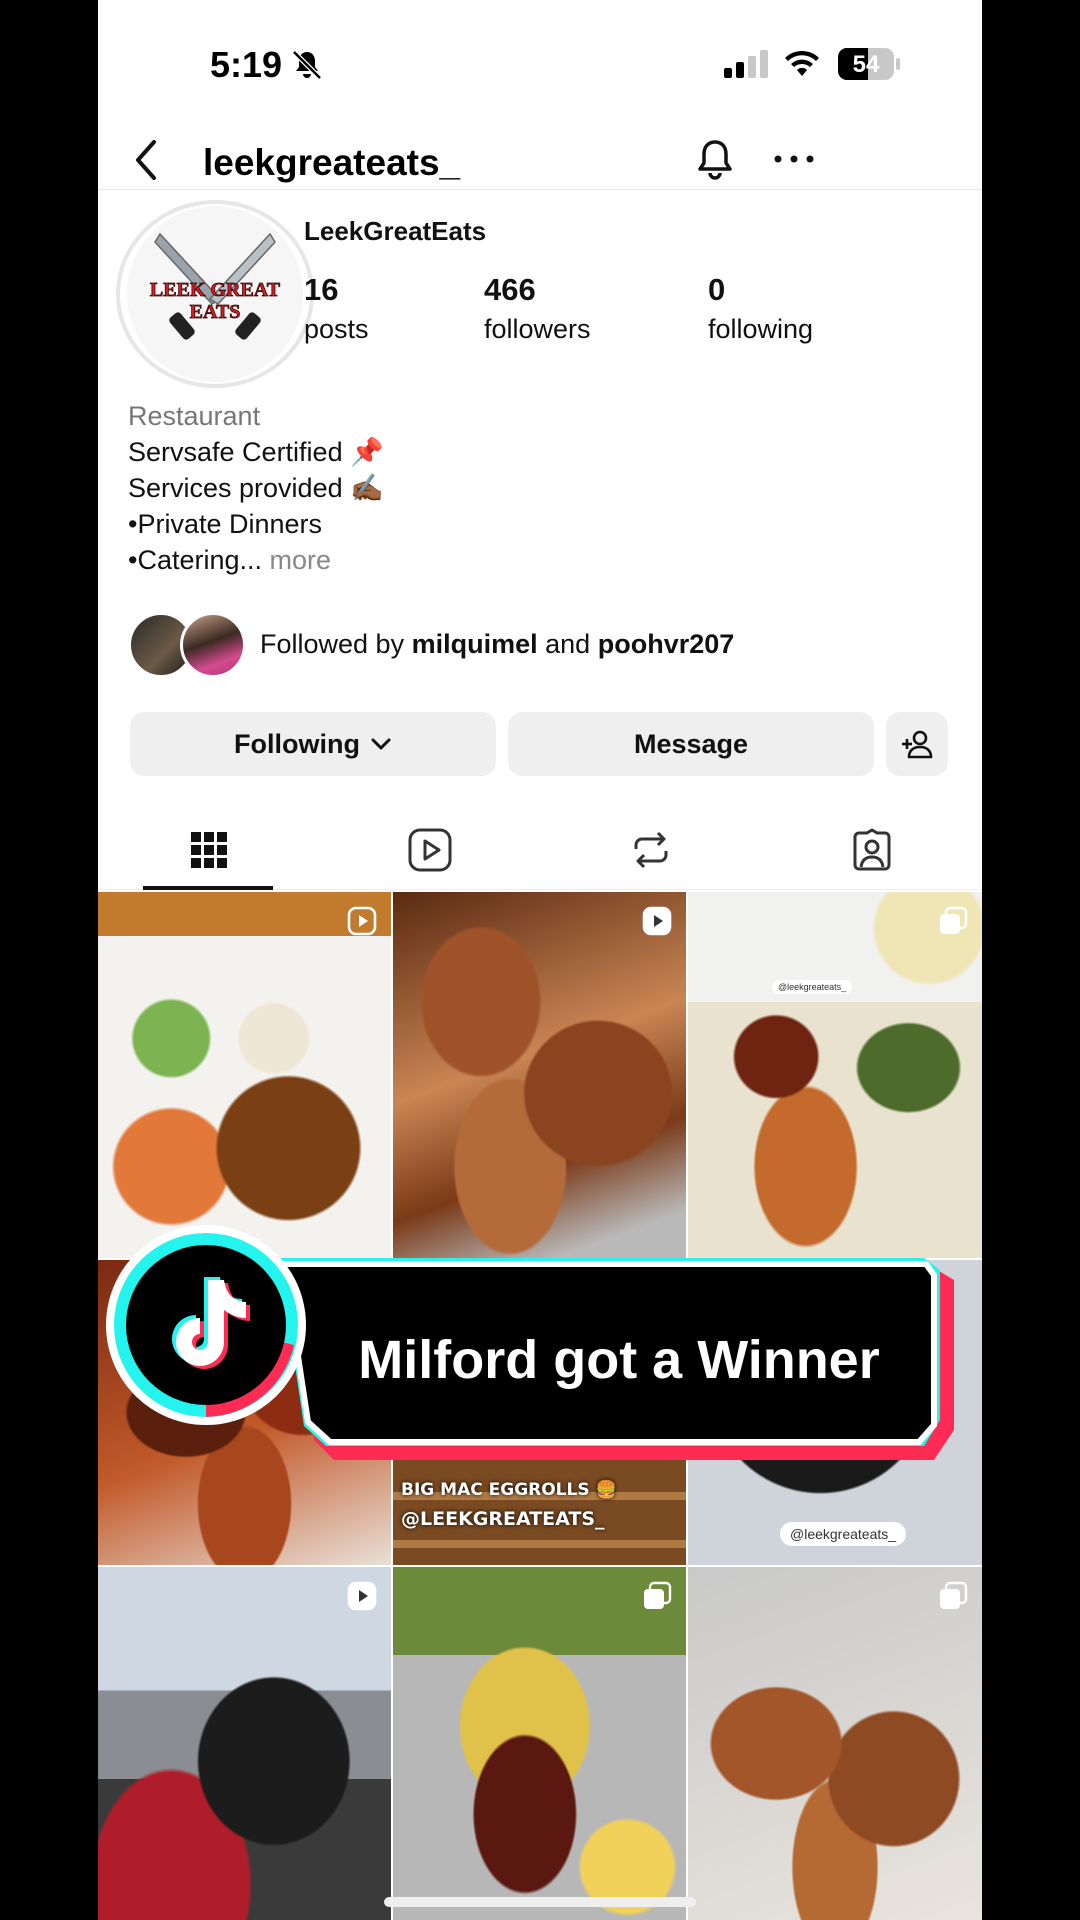 This screenshot has height=1920, width=1080. What do you see at coordinates (321, 289) in the screenshot?
I see `stat-posts-value: 16` at bounding box center [321, 289].